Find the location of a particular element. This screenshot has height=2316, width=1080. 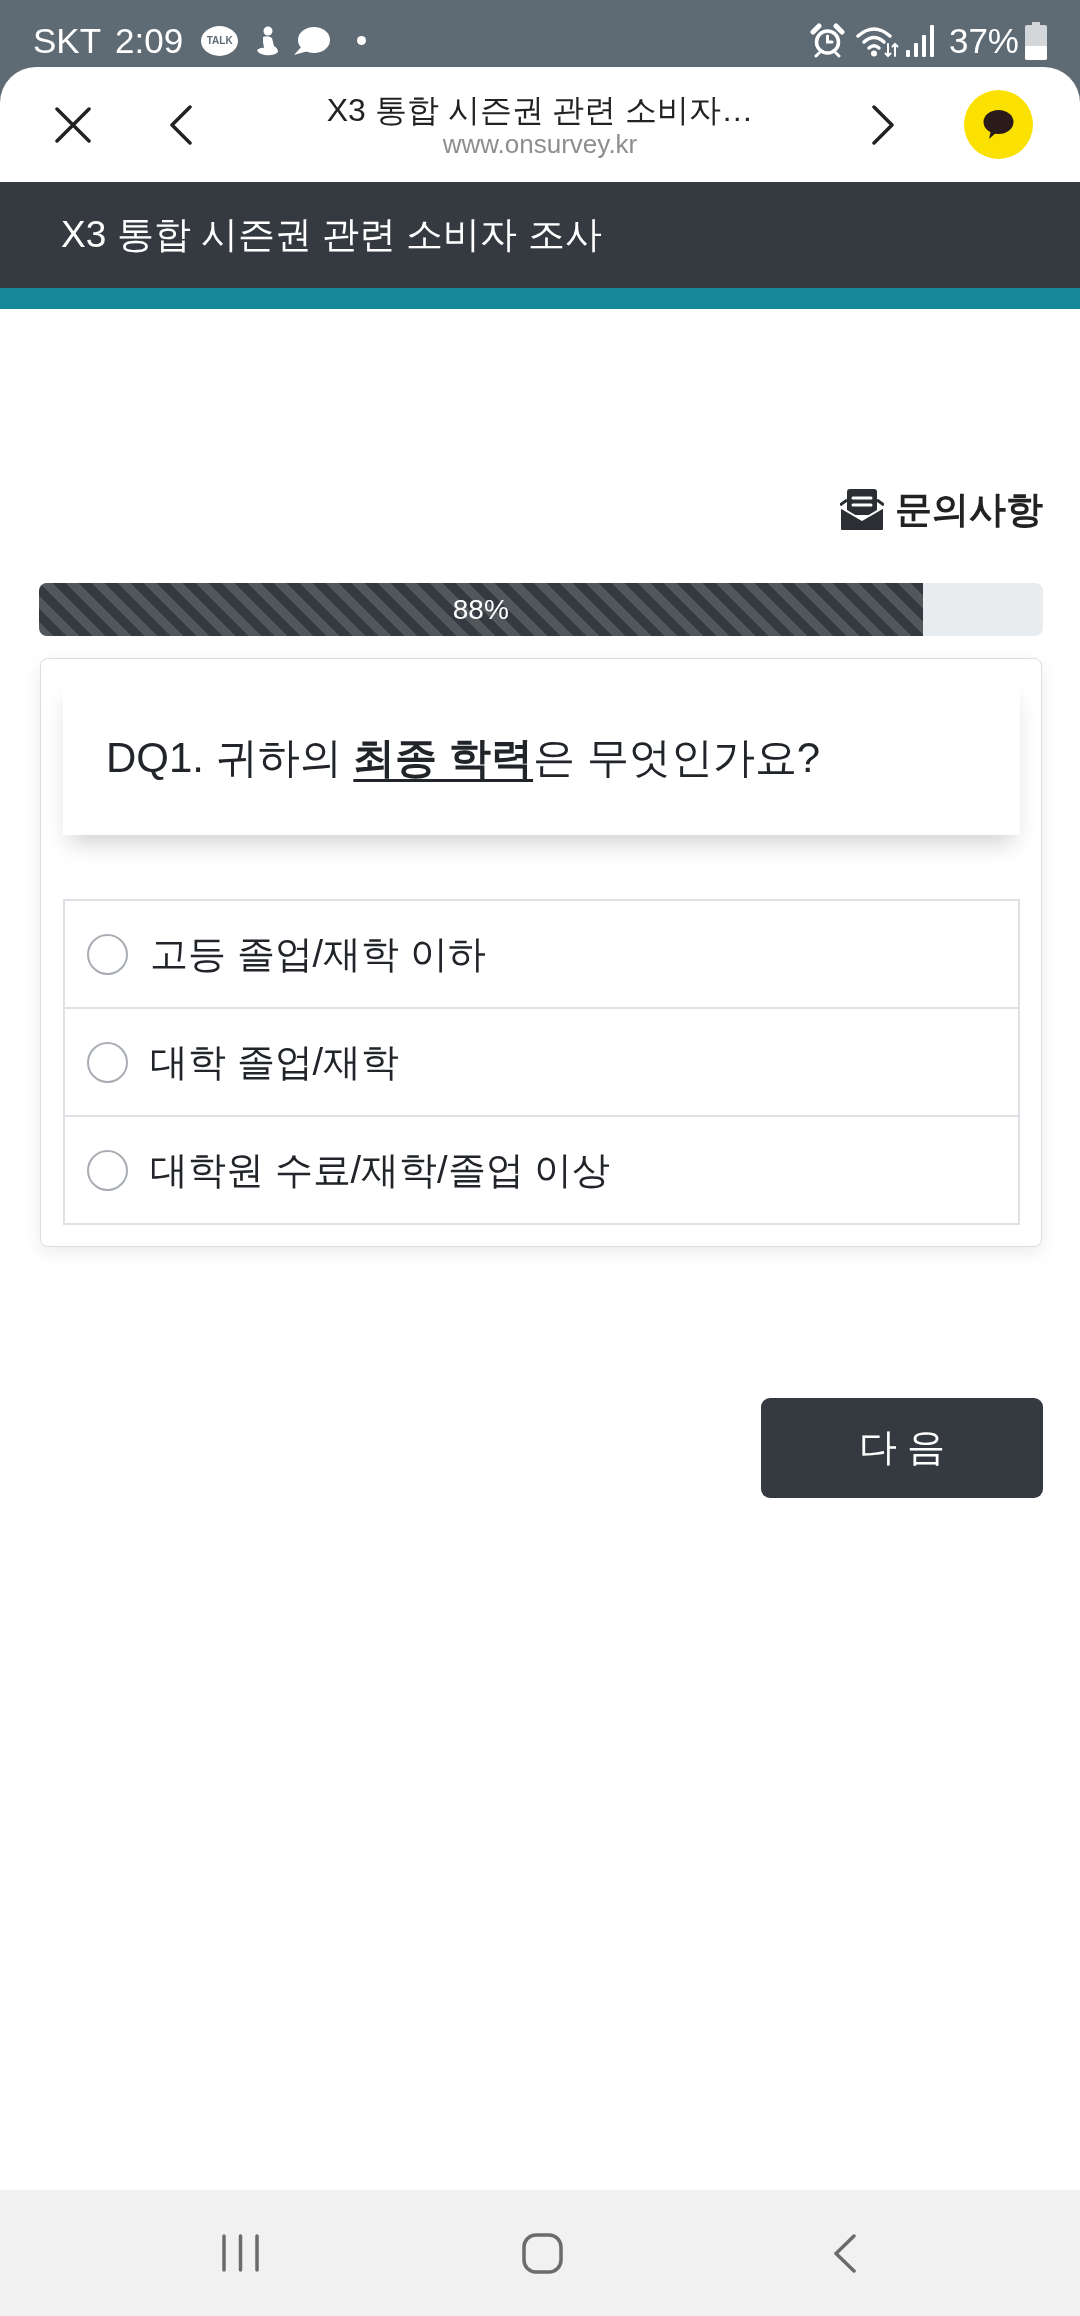

next-button: 다 음 is located at coordinates (902, 1447).